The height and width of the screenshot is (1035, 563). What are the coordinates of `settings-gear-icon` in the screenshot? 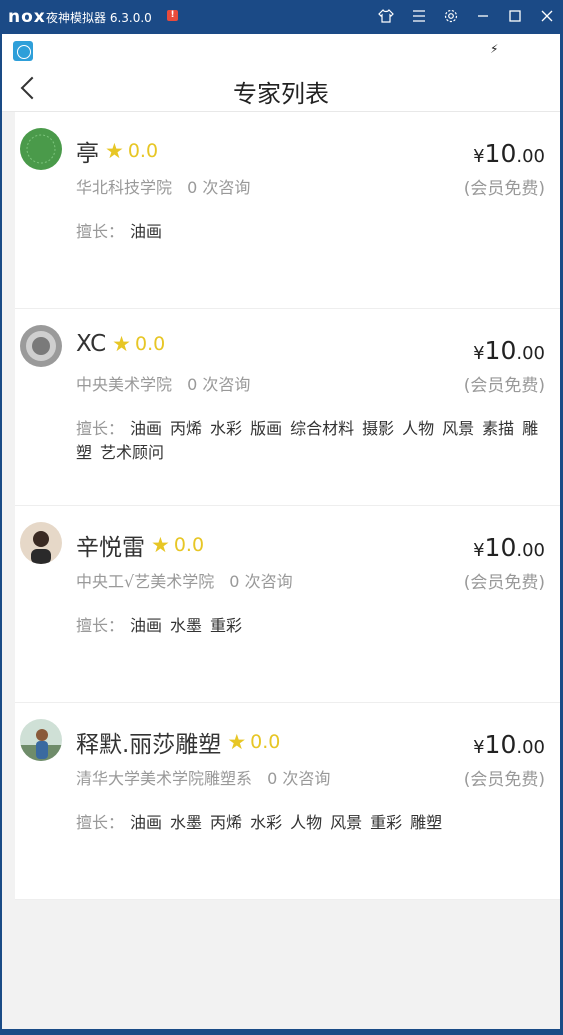 It's located at (451, 16).